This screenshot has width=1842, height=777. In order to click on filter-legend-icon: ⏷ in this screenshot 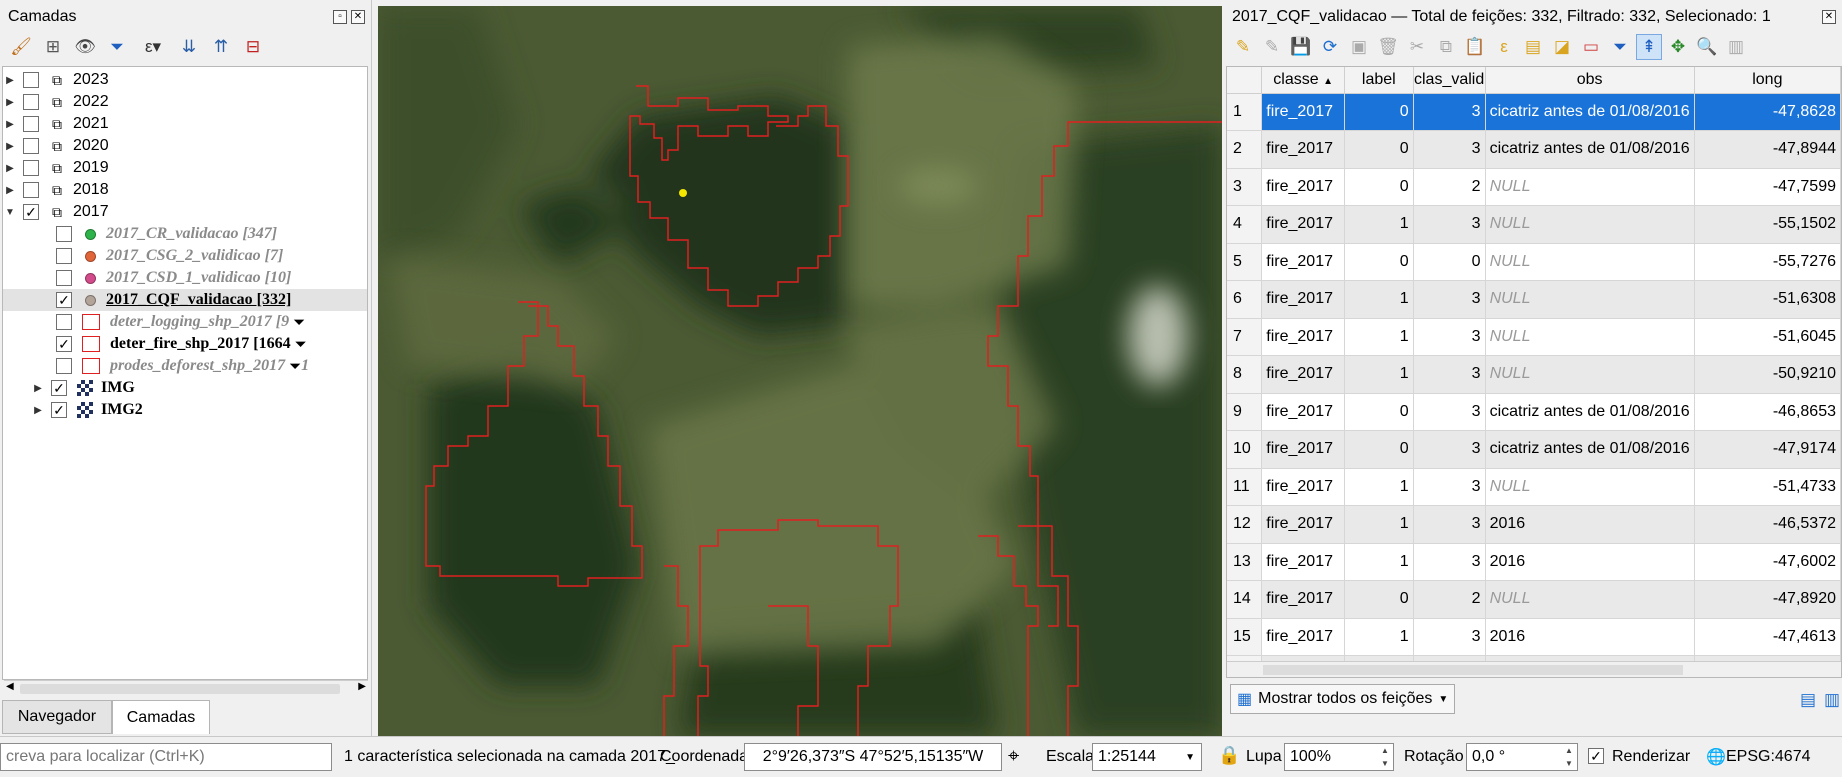, I will do `click(117, 47)`.